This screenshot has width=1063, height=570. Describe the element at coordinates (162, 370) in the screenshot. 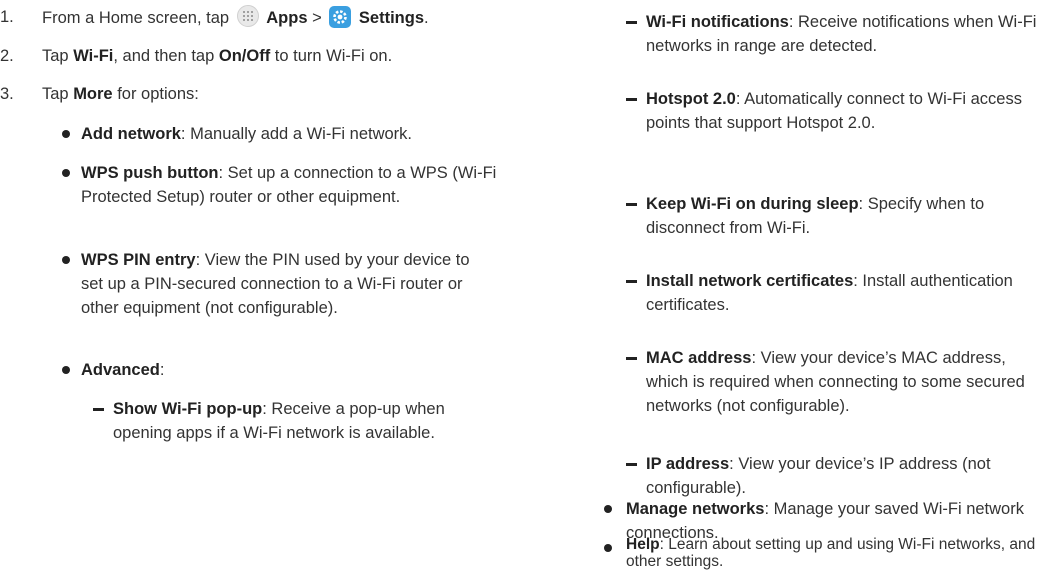

I see `option-desc: :` at that location.